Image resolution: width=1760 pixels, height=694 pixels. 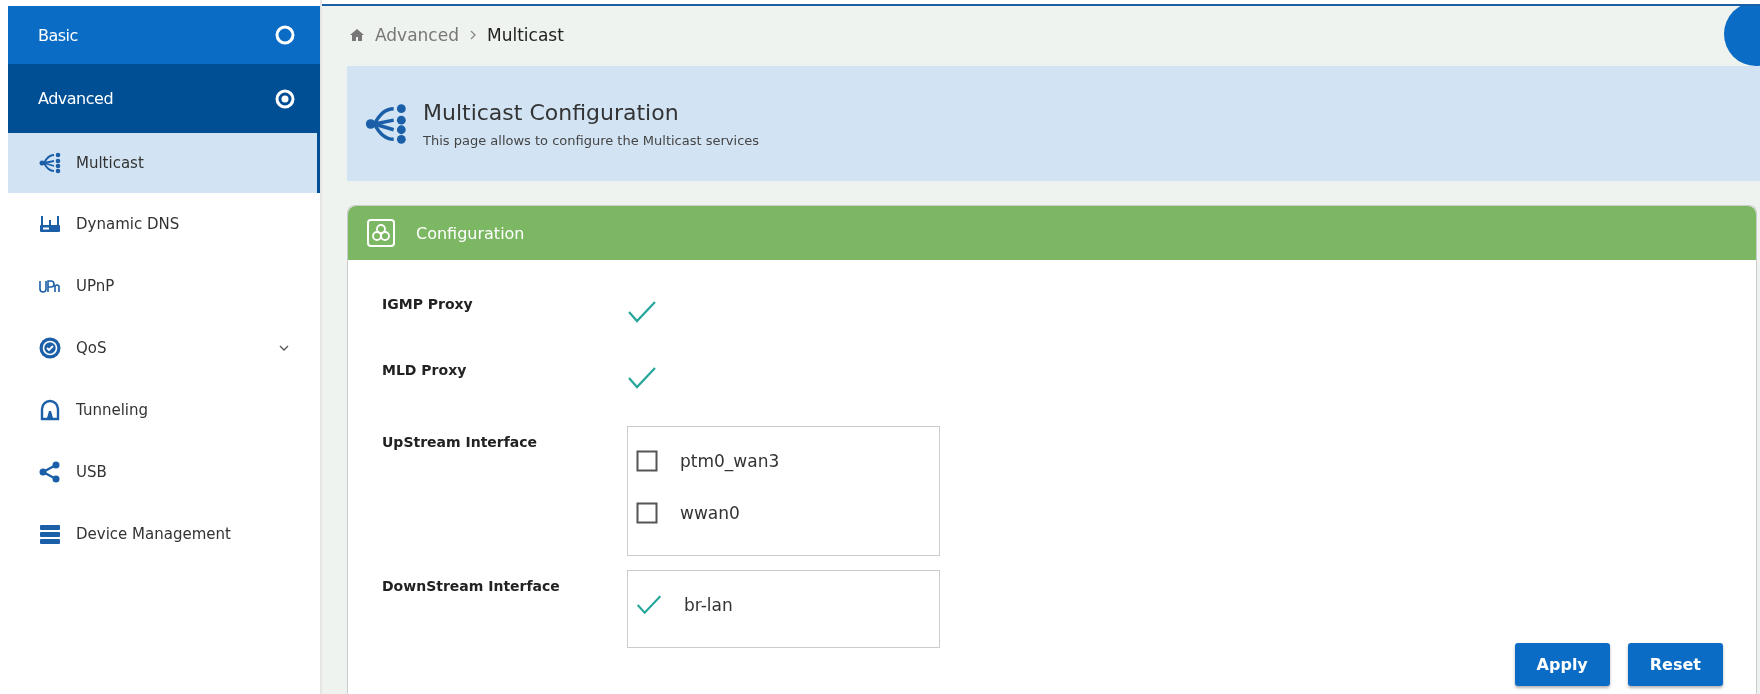 I want to click on chevron-down-icon, so click(x=284, y=348).